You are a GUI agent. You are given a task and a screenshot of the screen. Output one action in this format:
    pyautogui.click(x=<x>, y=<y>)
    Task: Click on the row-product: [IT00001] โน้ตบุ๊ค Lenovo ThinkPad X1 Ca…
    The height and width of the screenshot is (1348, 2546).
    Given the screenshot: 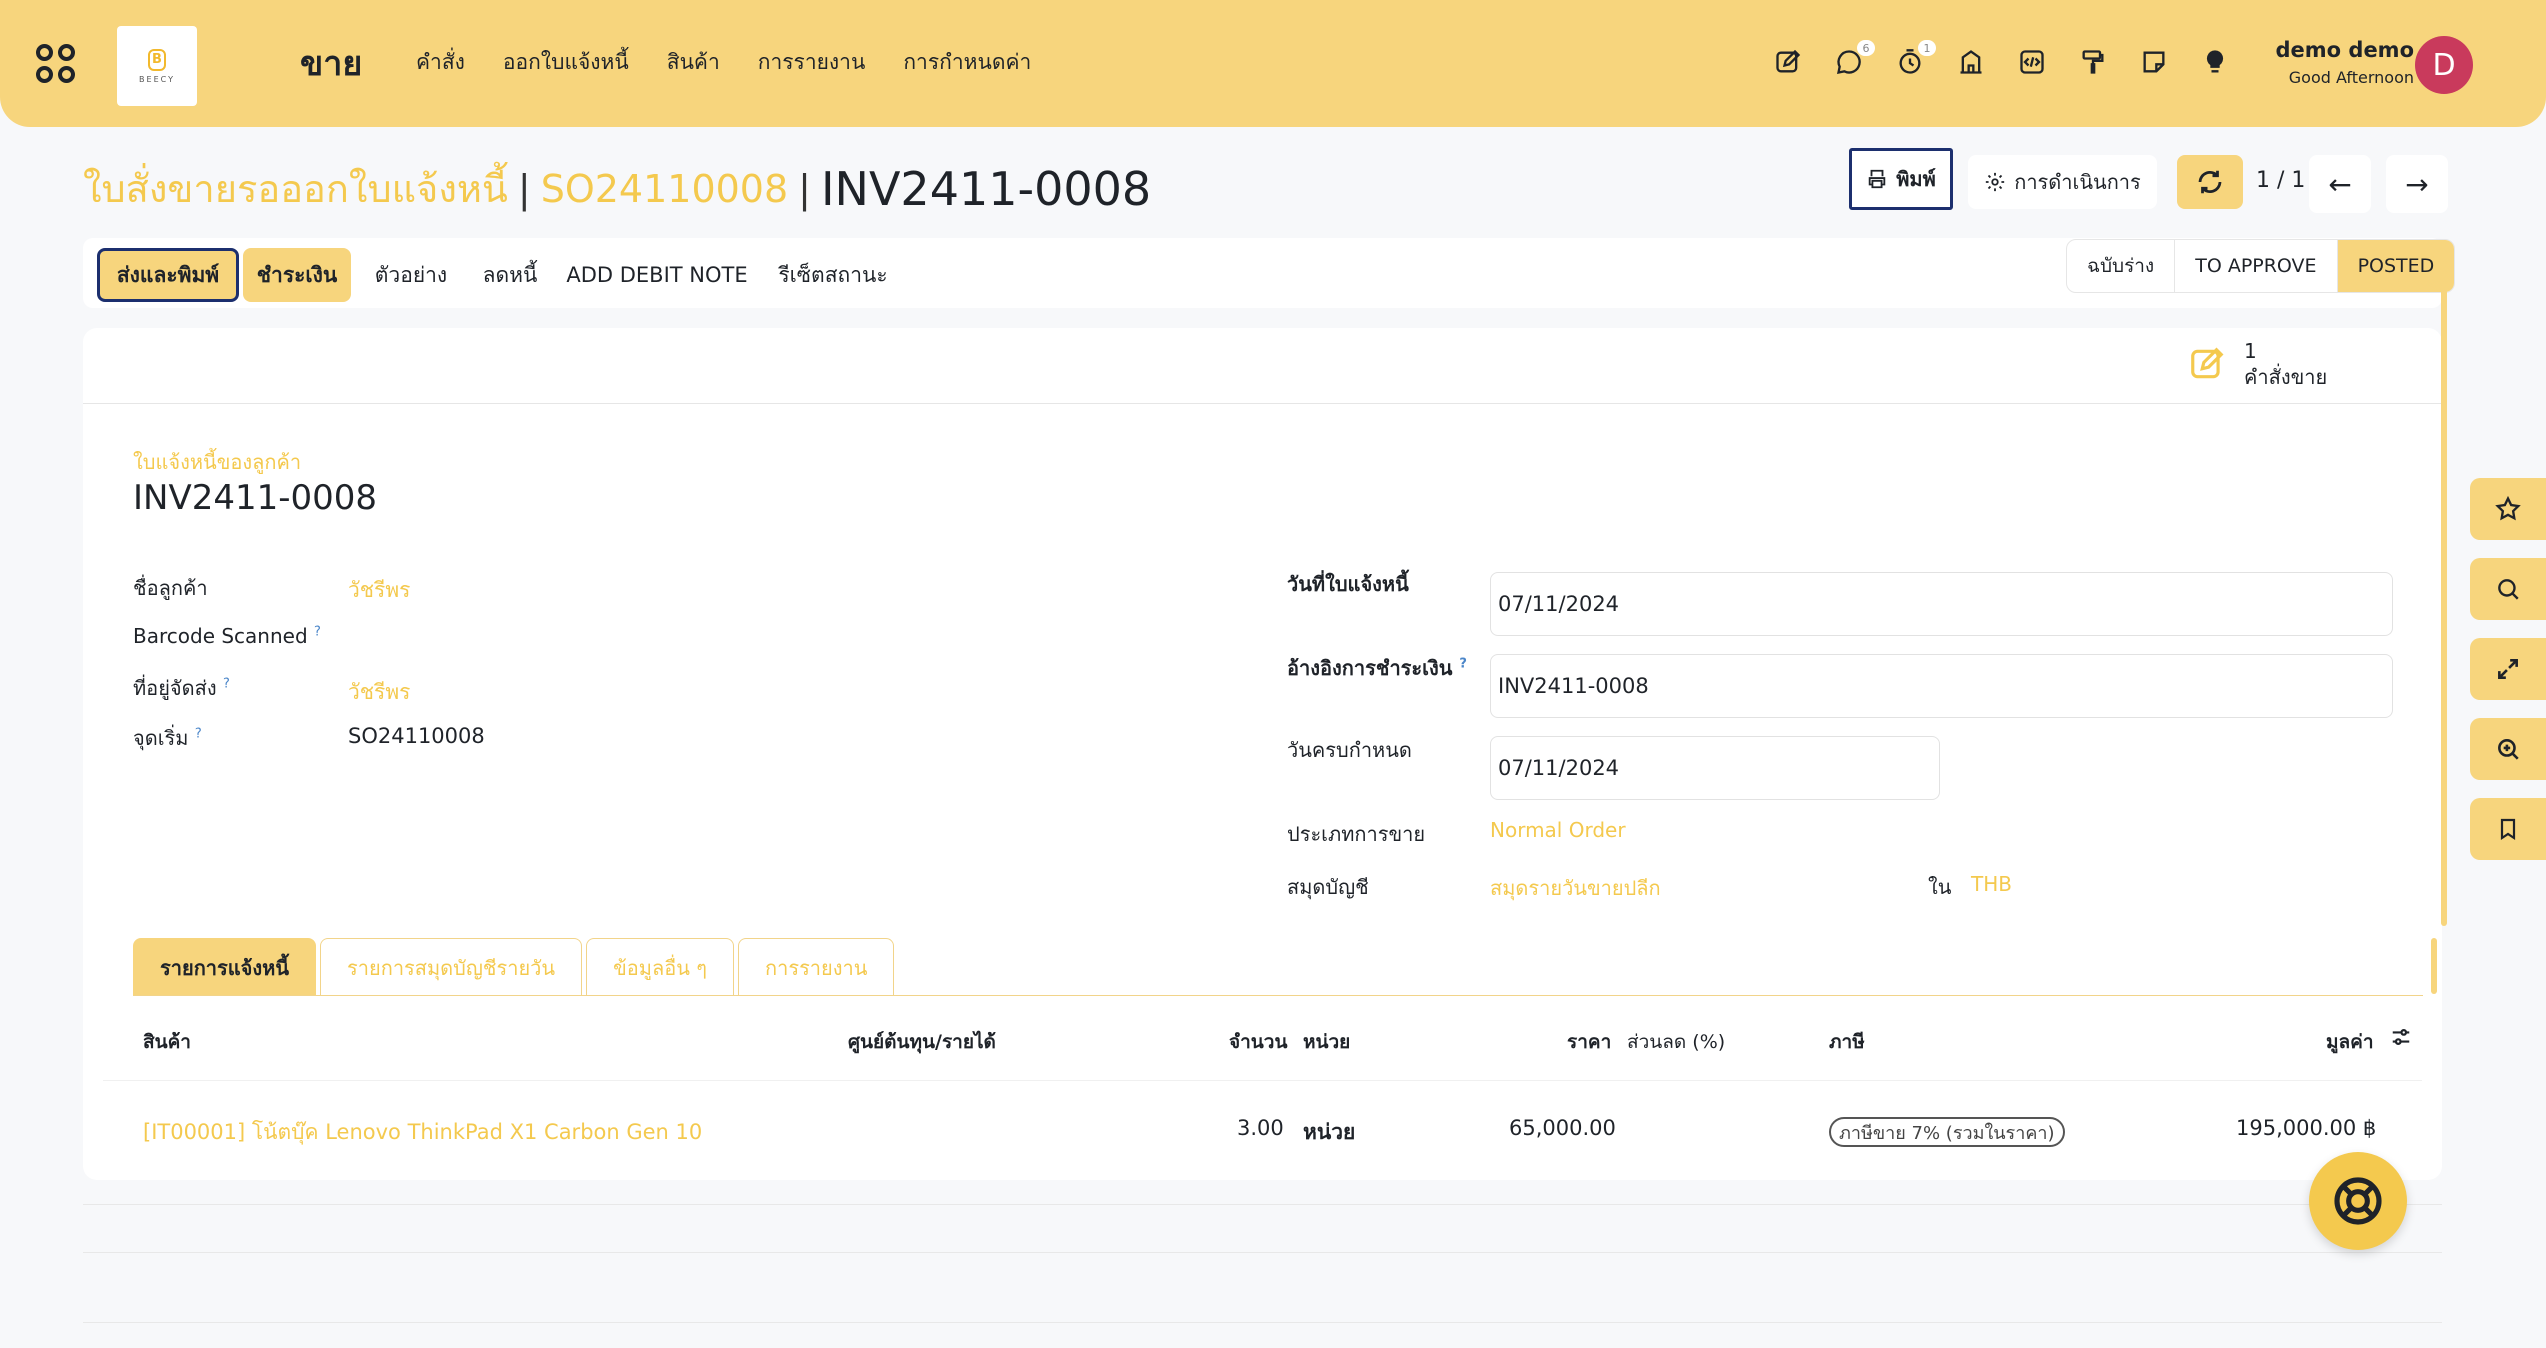 What is the action you would take?
    pyautogui.click(x=422, y=1132)
    